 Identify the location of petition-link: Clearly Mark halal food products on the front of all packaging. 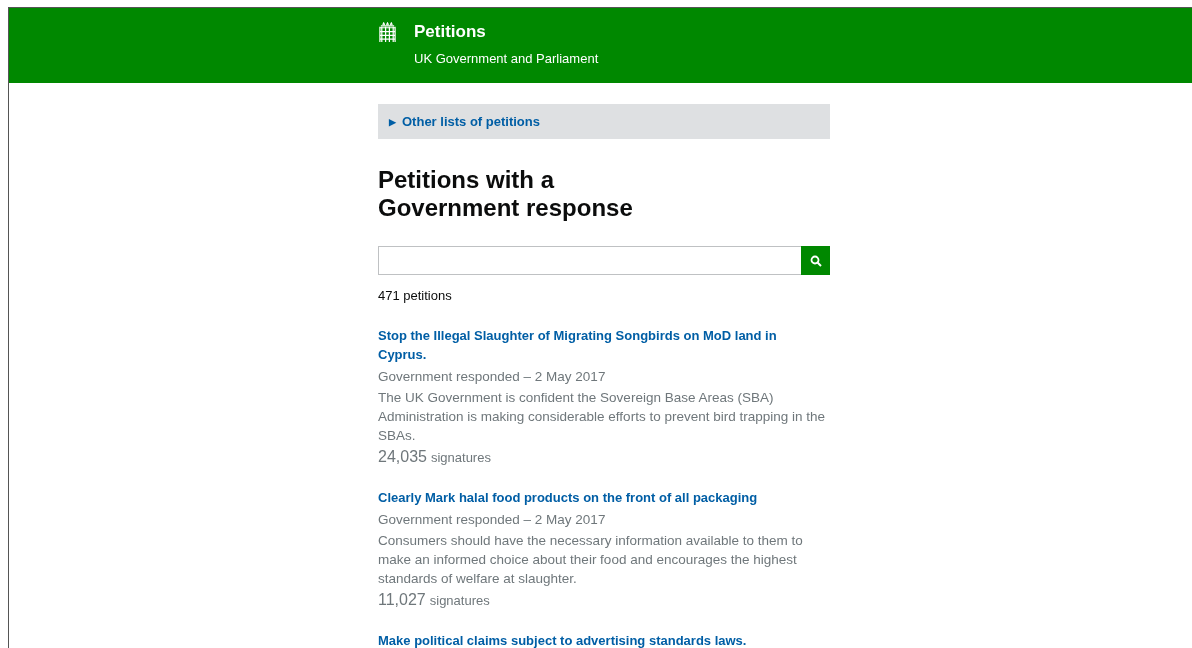
(568, 497).